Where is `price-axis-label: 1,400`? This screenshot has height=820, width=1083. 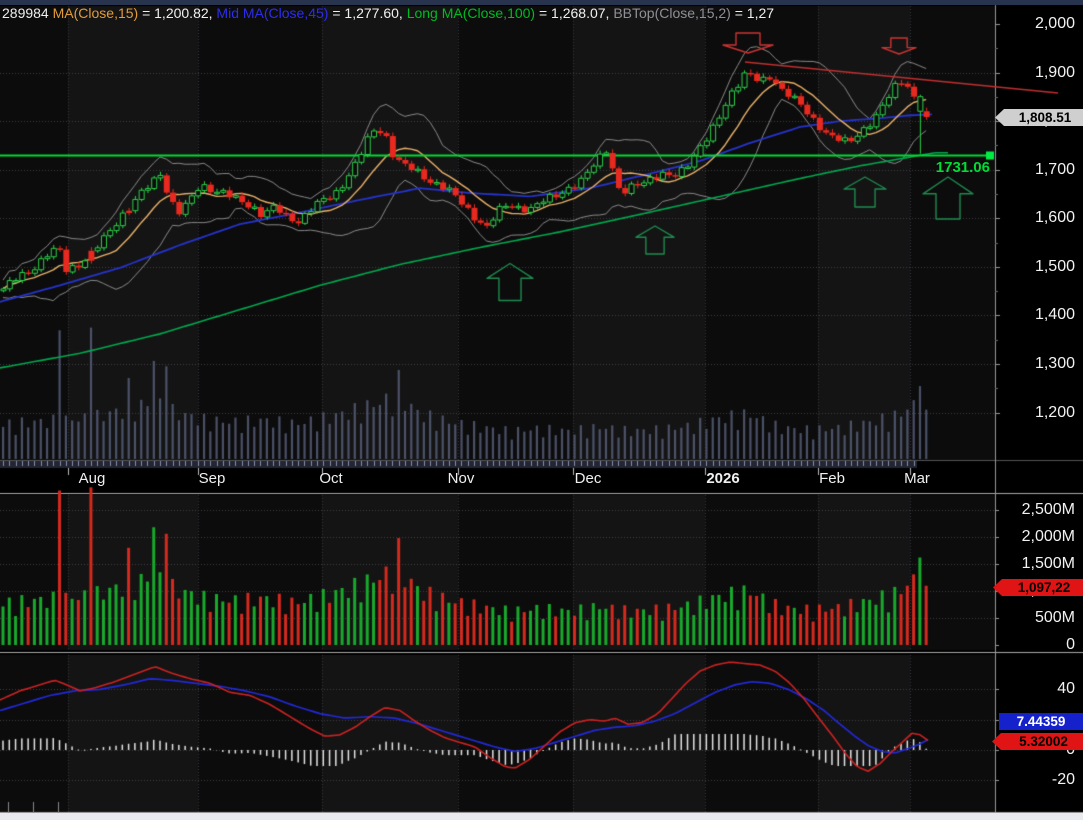
price-axis-label: 1,400 is located at coordinates (1054, 315).